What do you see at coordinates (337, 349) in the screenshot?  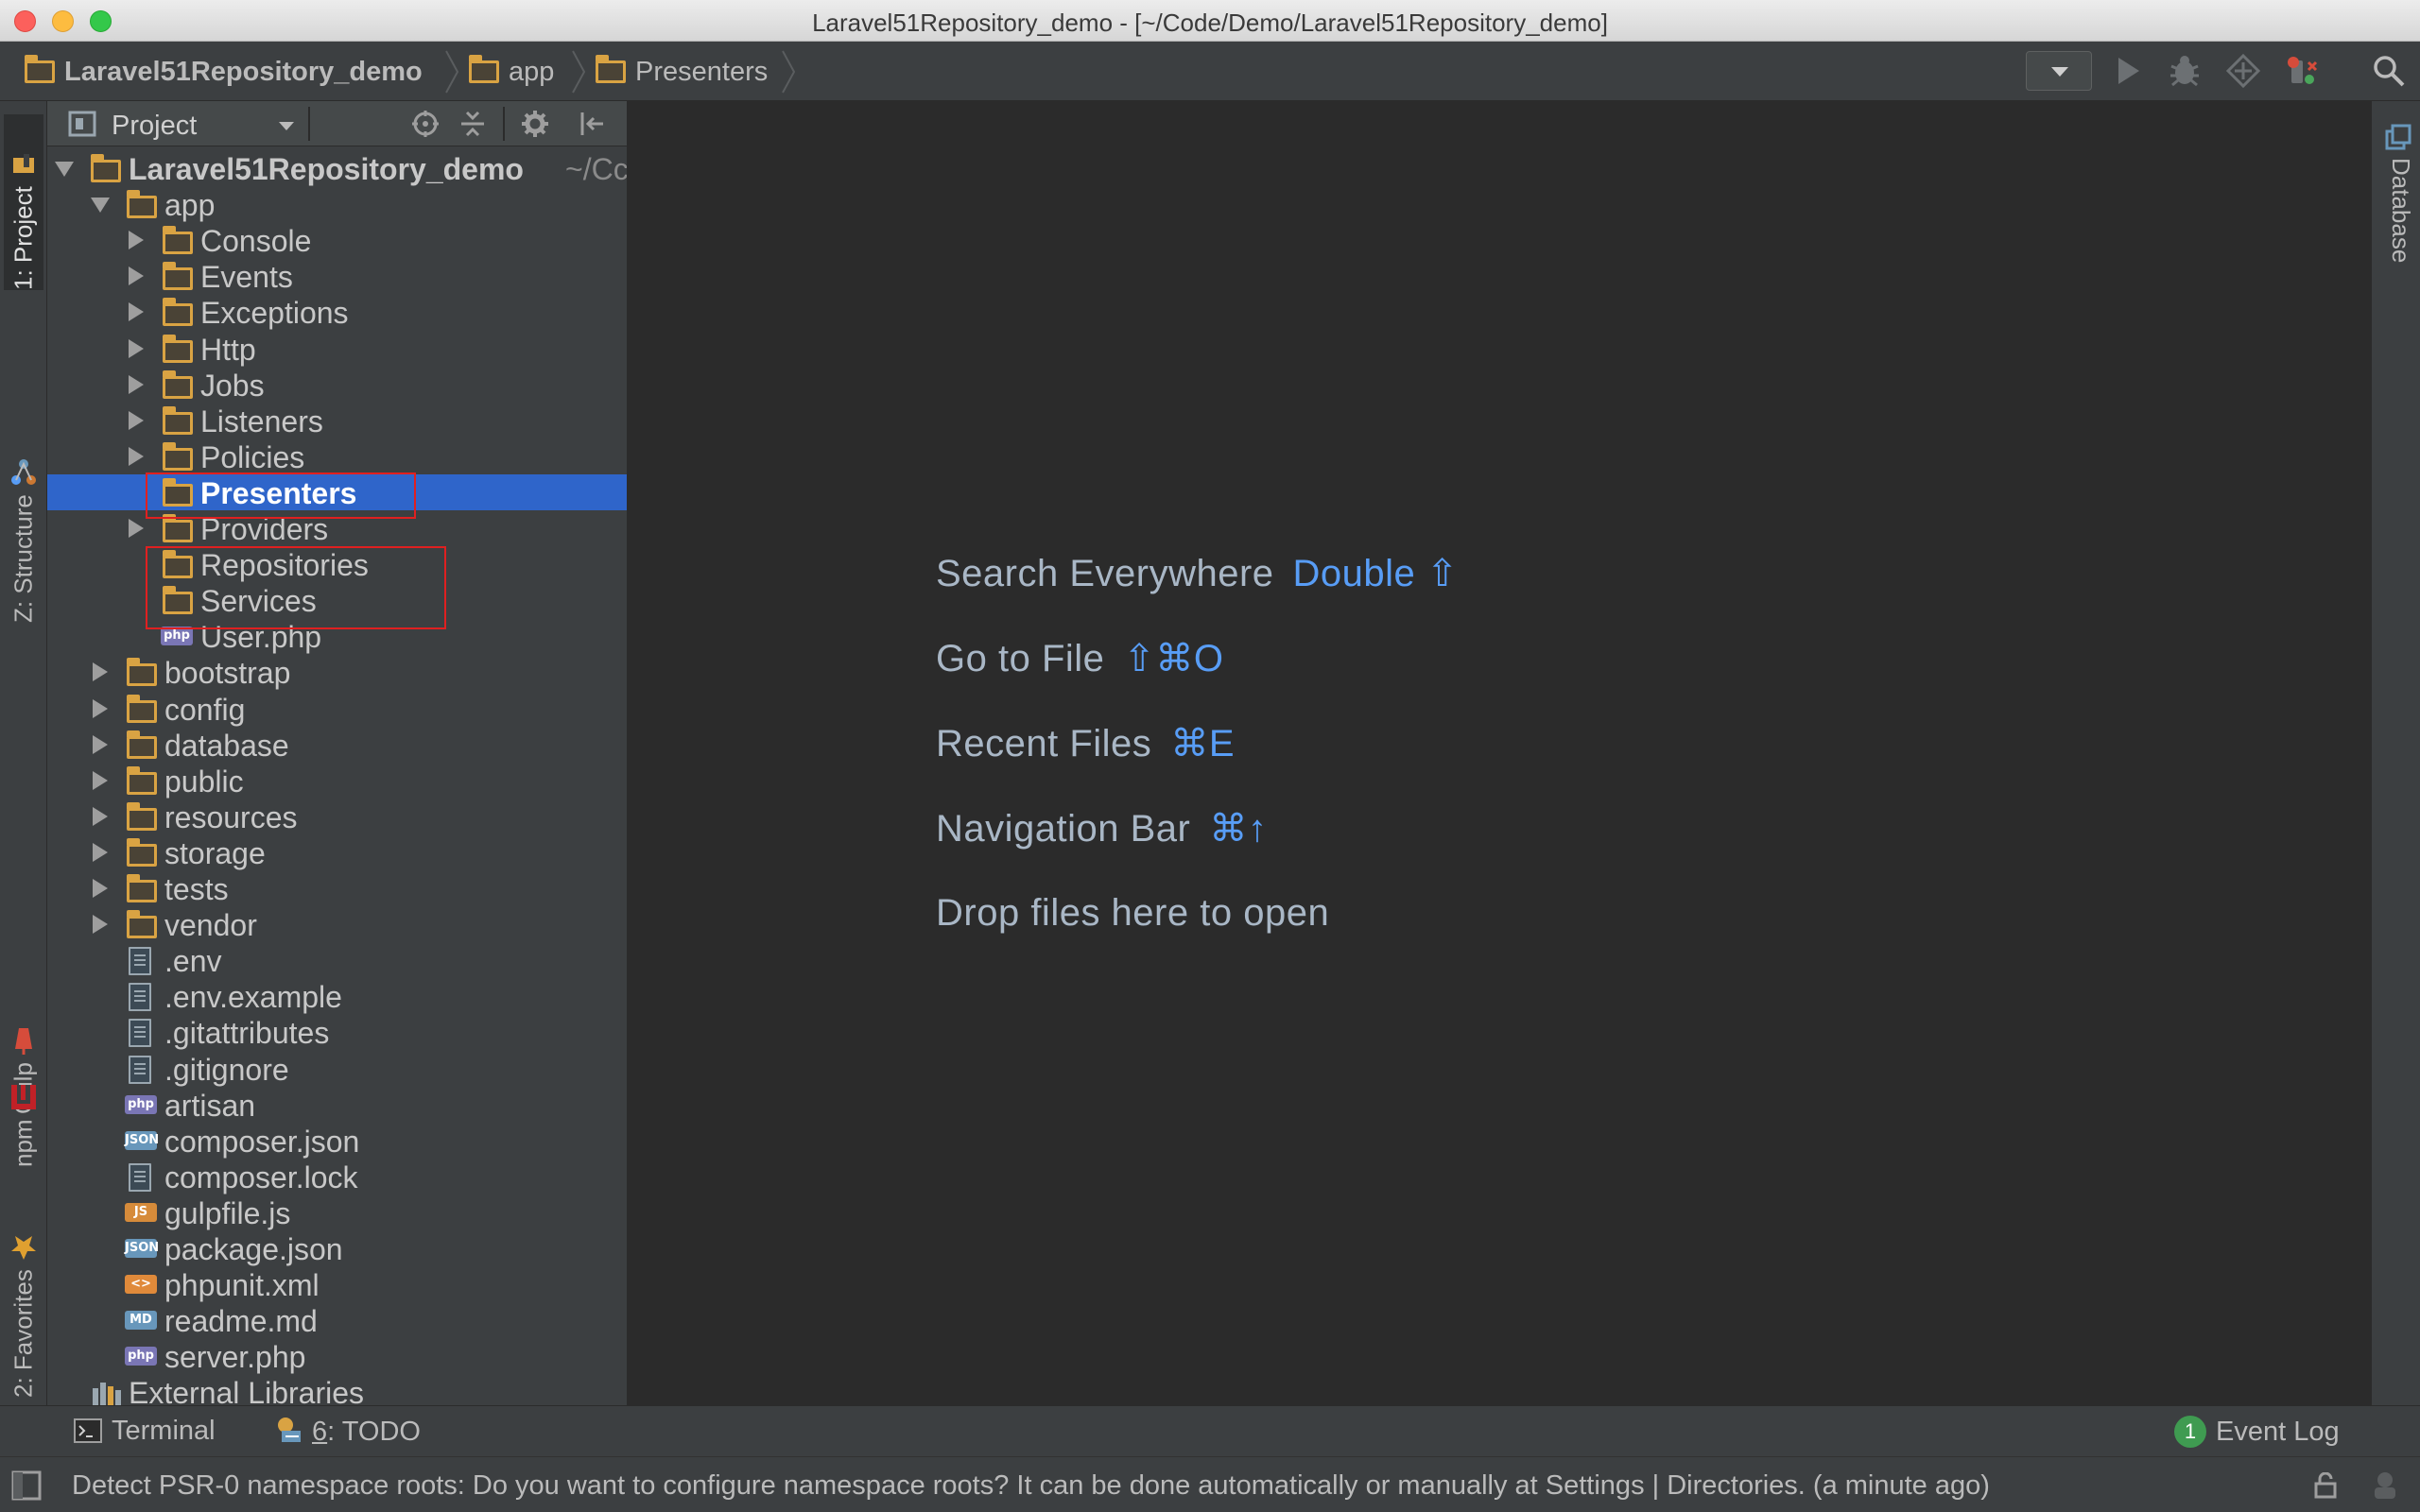 I see `tree-folder-row: Http` at bounding box center [337, 349].